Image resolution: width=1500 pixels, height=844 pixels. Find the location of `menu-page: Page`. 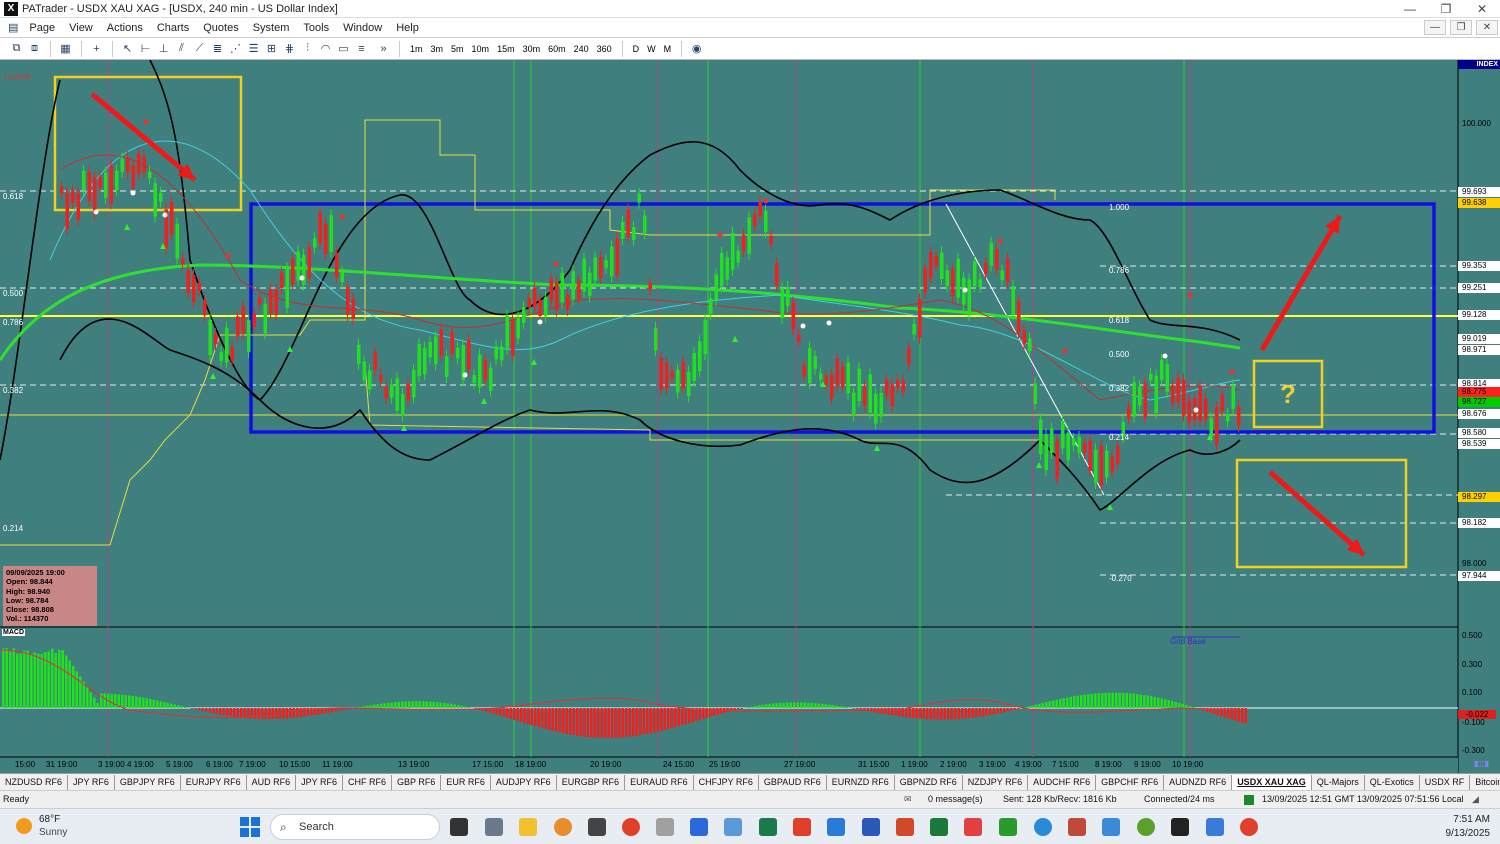

menu-page: Page is located at coordinates (42, 28).